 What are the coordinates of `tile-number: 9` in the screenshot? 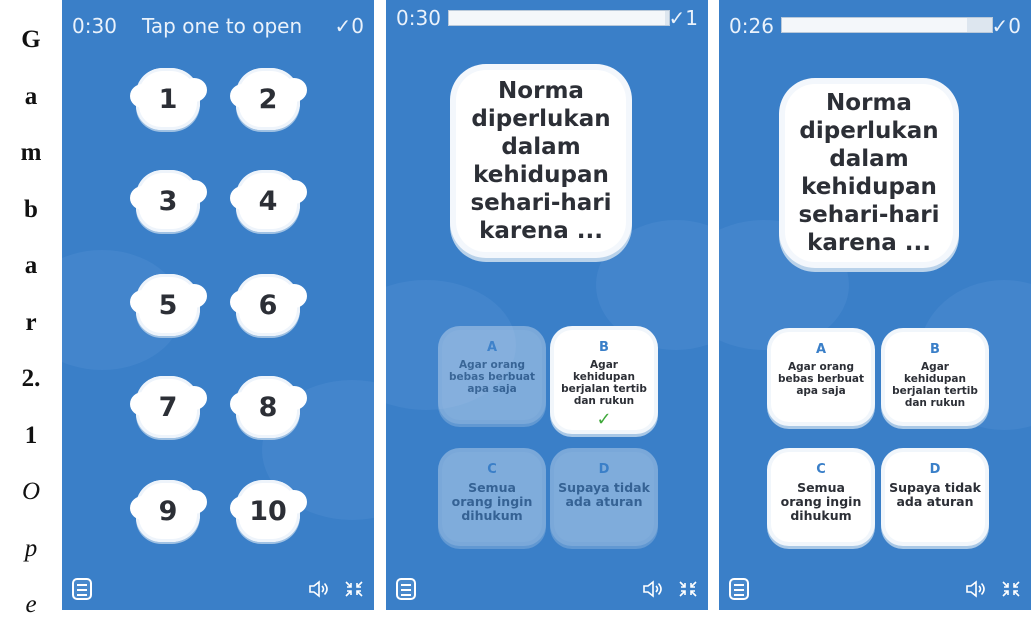 It's located at (168, 511).